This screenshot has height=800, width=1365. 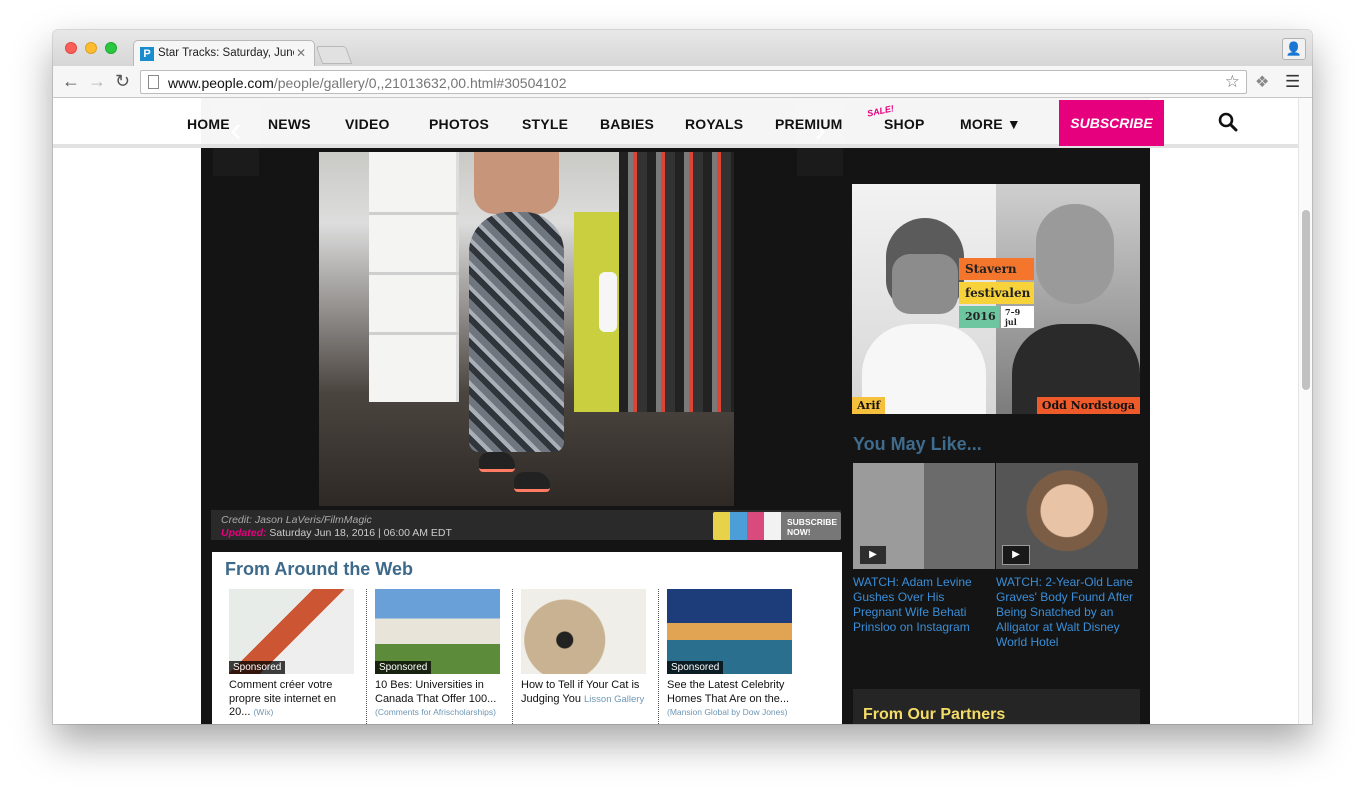 I want to click on url-host: www.people.com, so click(x=221, y=83).